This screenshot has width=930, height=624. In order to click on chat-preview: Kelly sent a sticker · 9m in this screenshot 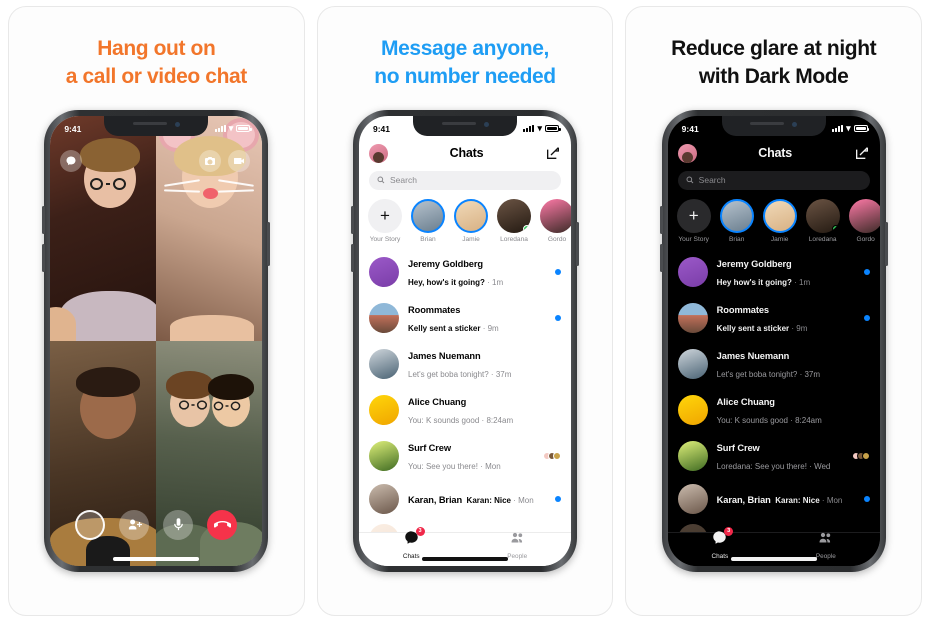, I will do `click(762, 328)`.